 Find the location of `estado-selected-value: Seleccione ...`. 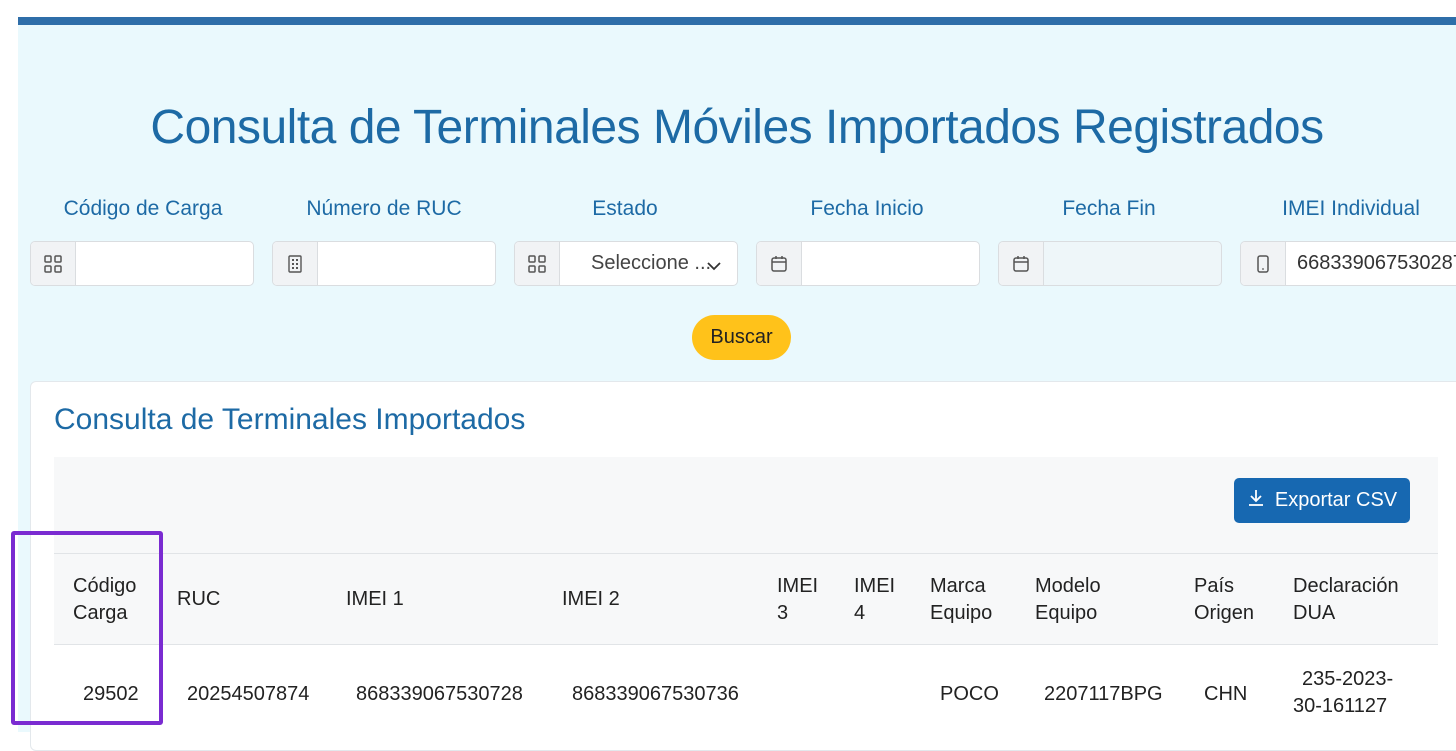

estado-selected-value: Seleccione ... is located at coordinates (651, 263).